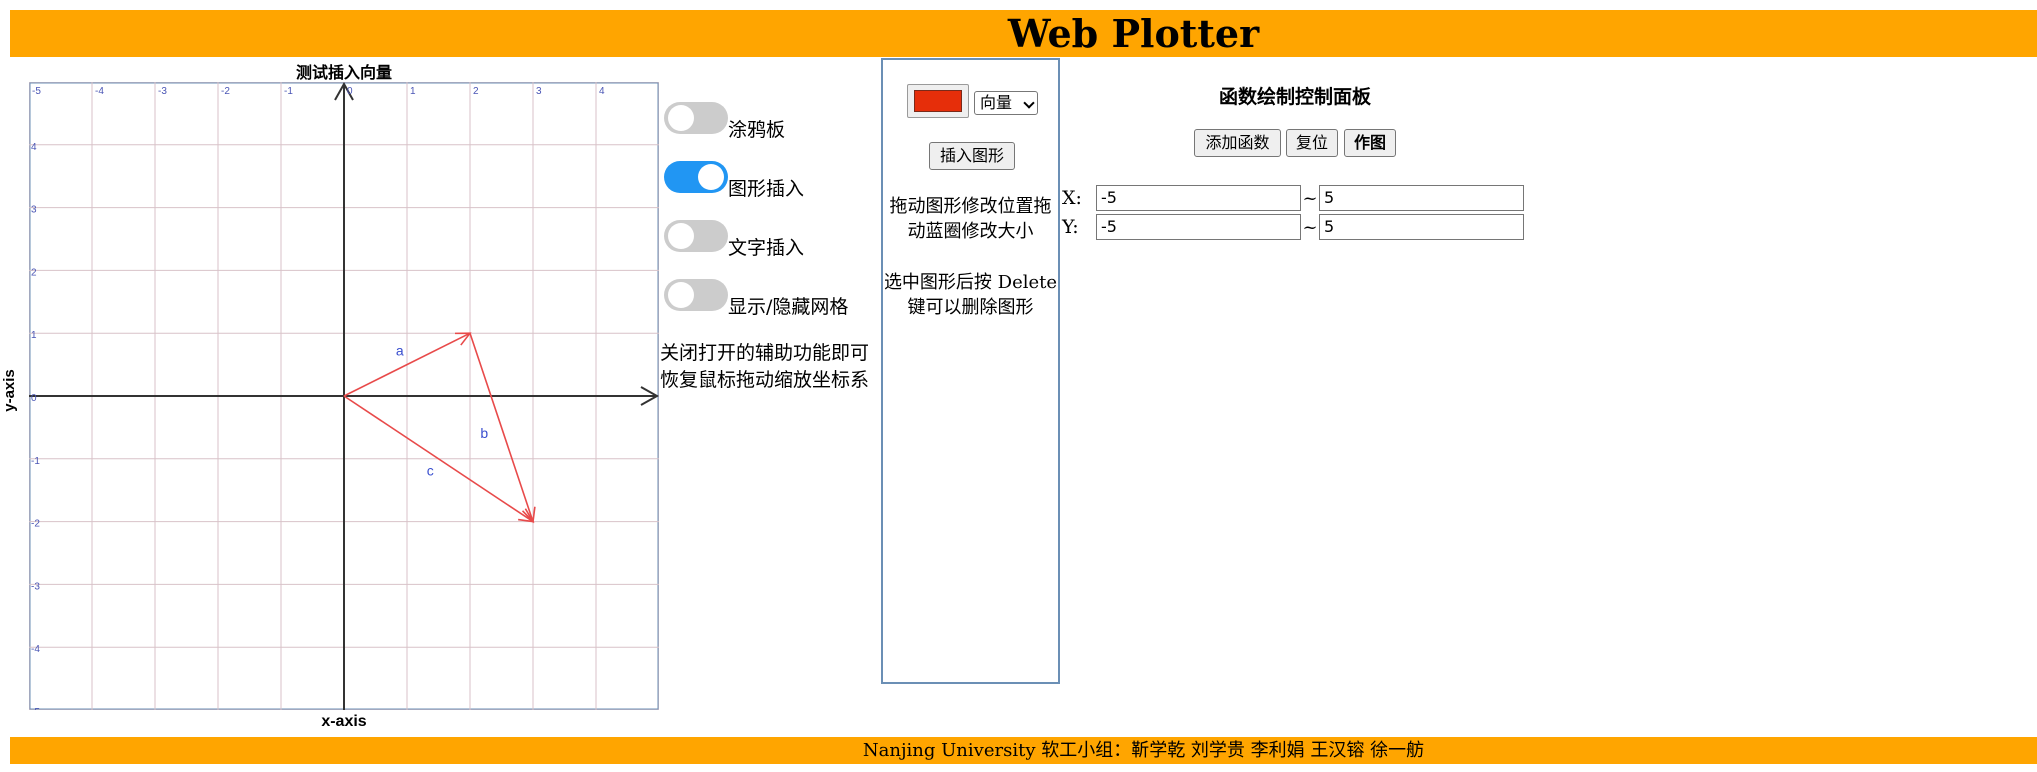 This screenshot has height=772, width=2037. What do you see at coordinates (1421, 198) in the screenshot?
I see `x-max-input: 5` at bounding box center [1421, 198].